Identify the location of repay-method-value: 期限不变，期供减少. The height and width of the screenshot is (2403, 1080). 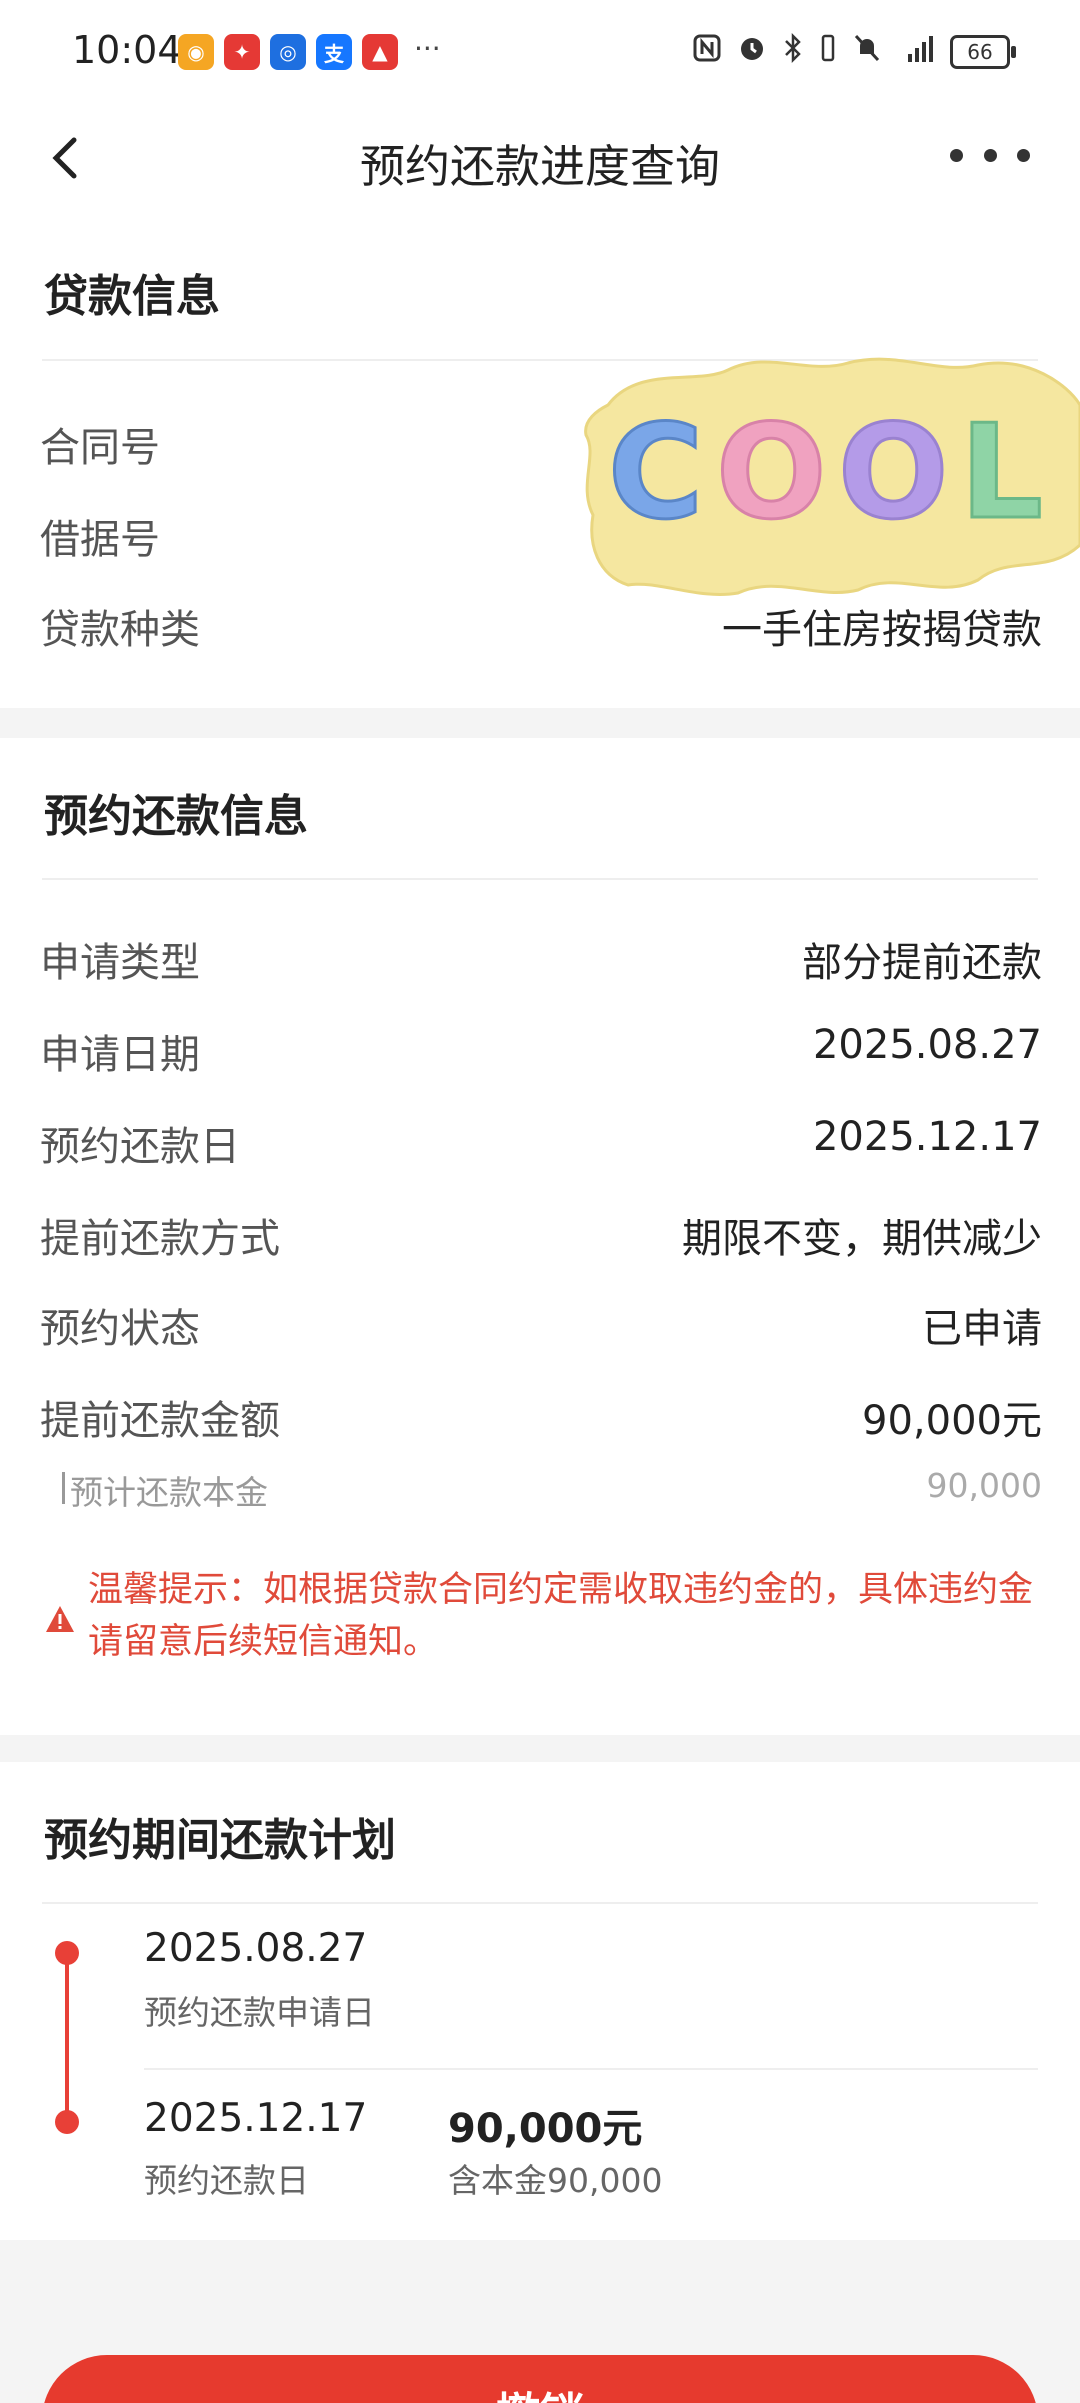
(862, 1239).